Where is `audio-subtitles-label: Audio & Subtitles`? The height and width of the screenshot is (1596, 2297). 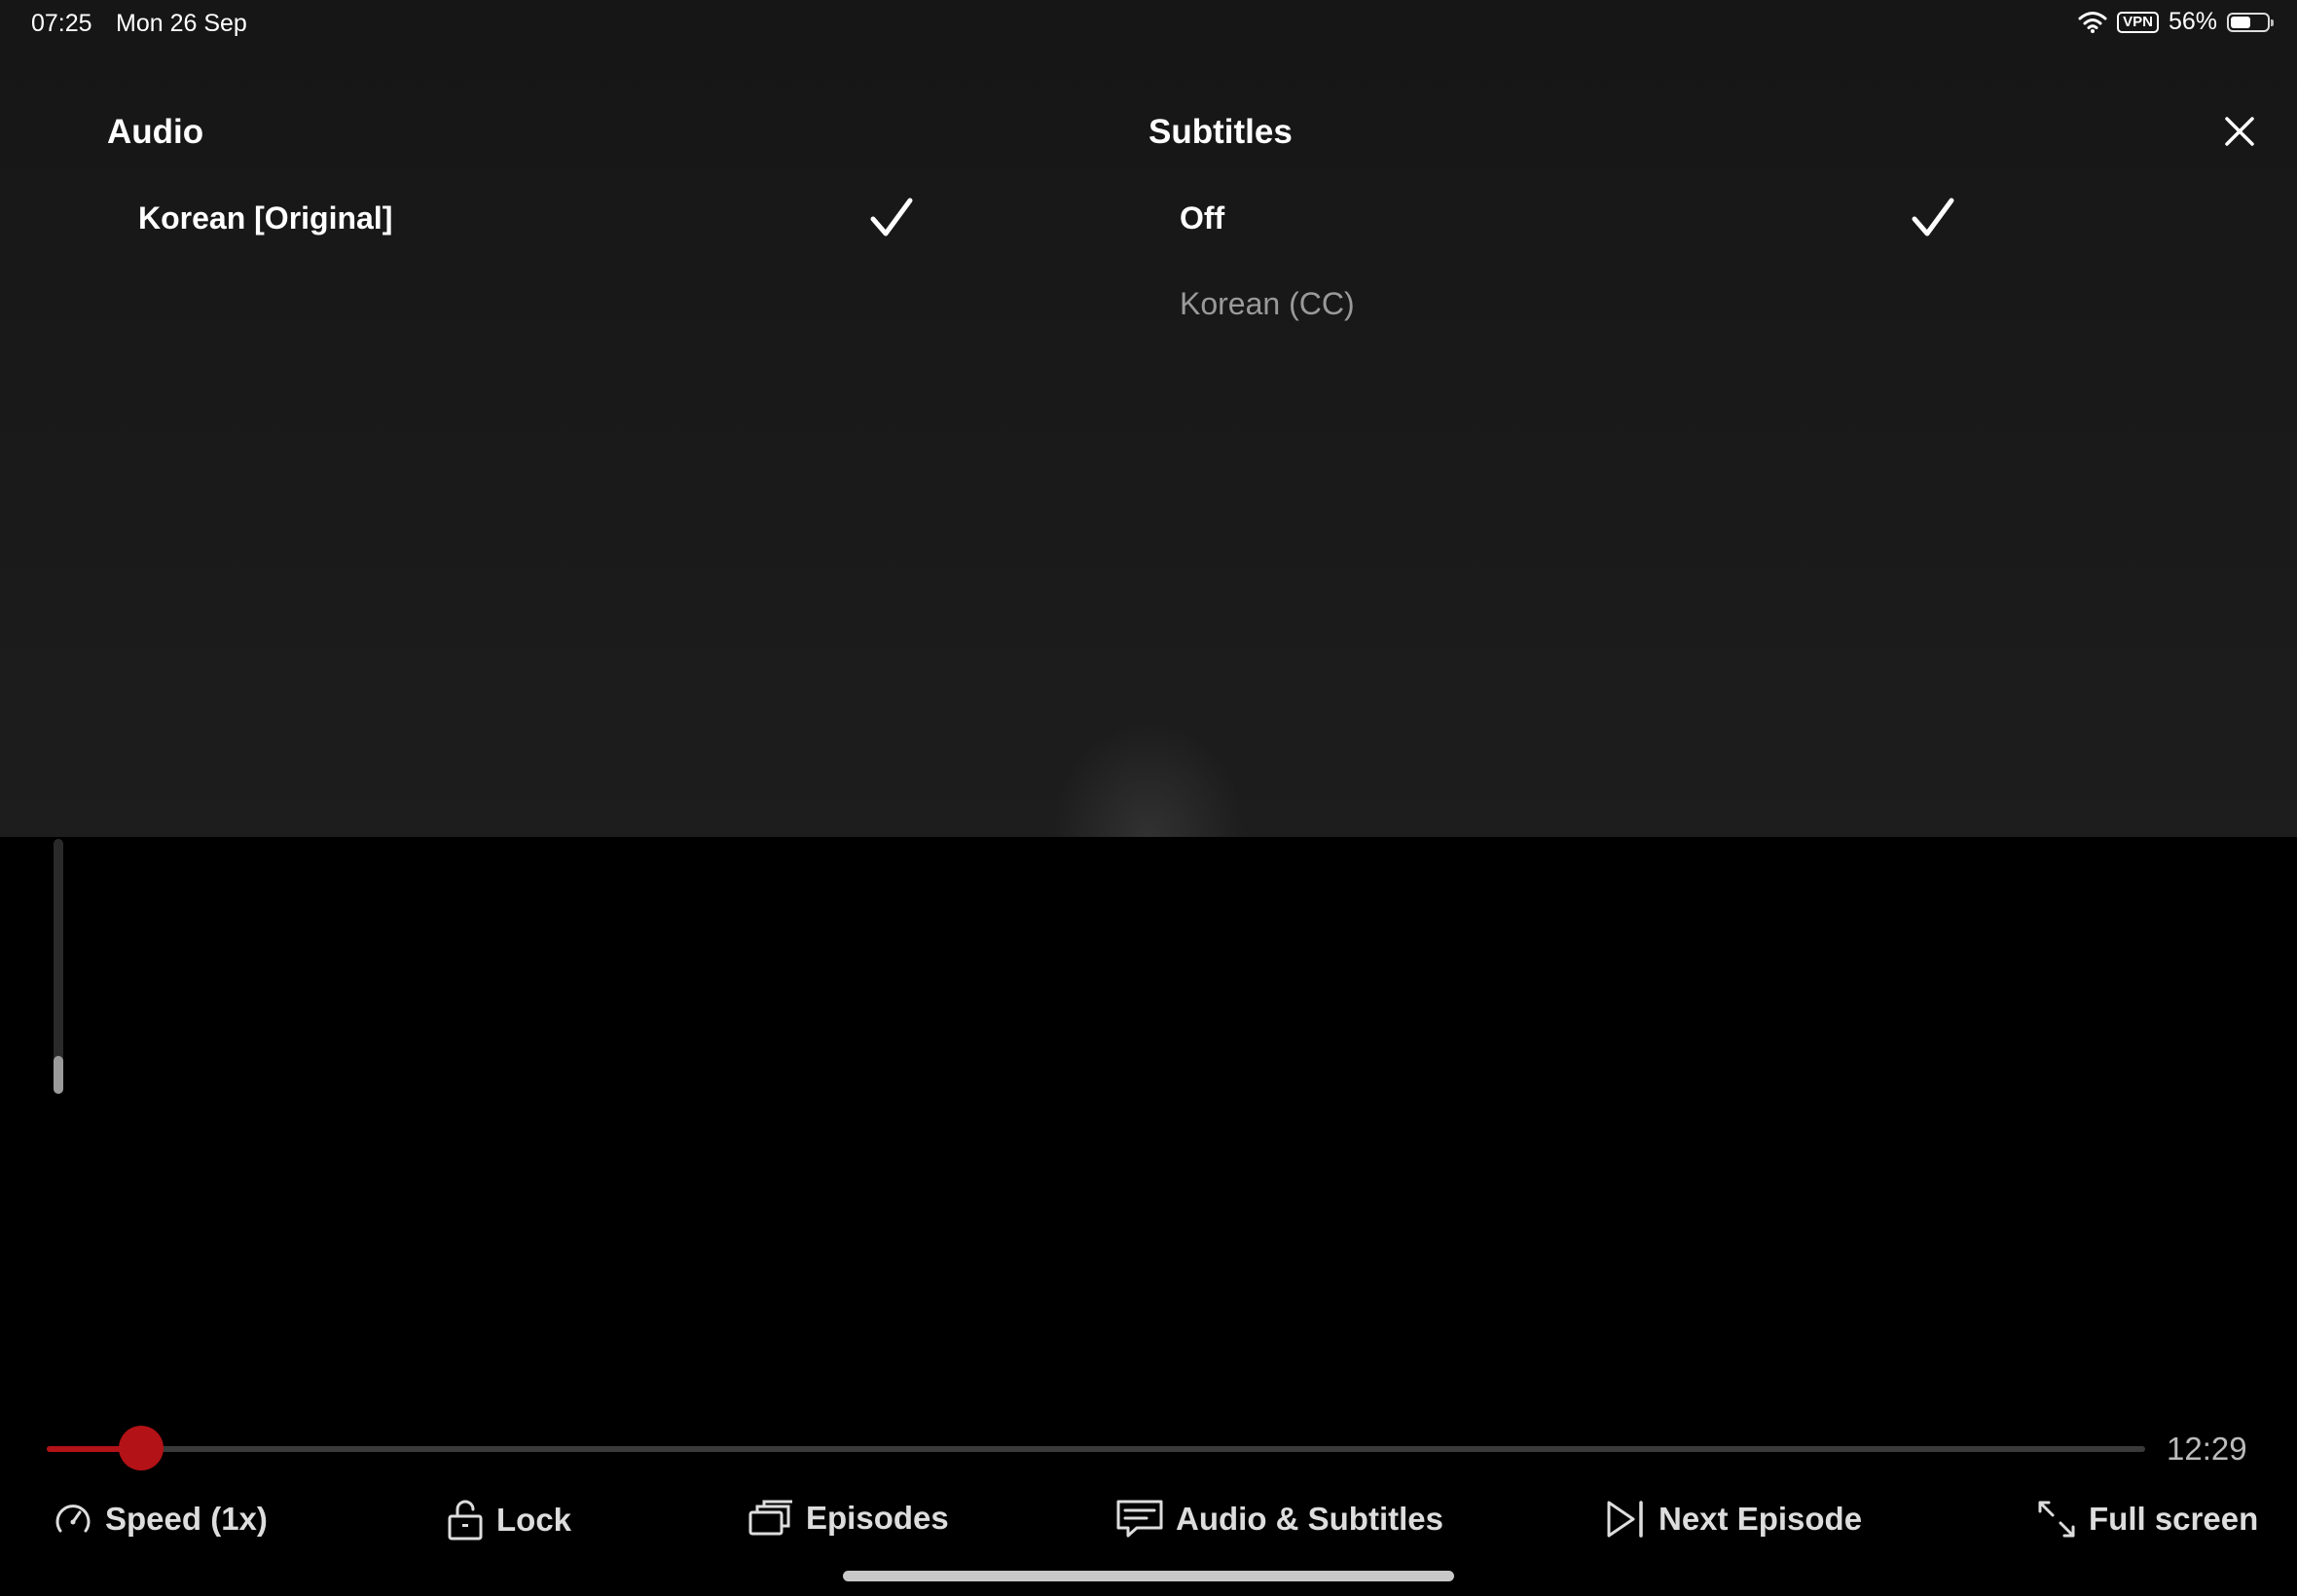 audio-subtitles-label: Audio & Subtitles is located at coordinates (1309, 1519).